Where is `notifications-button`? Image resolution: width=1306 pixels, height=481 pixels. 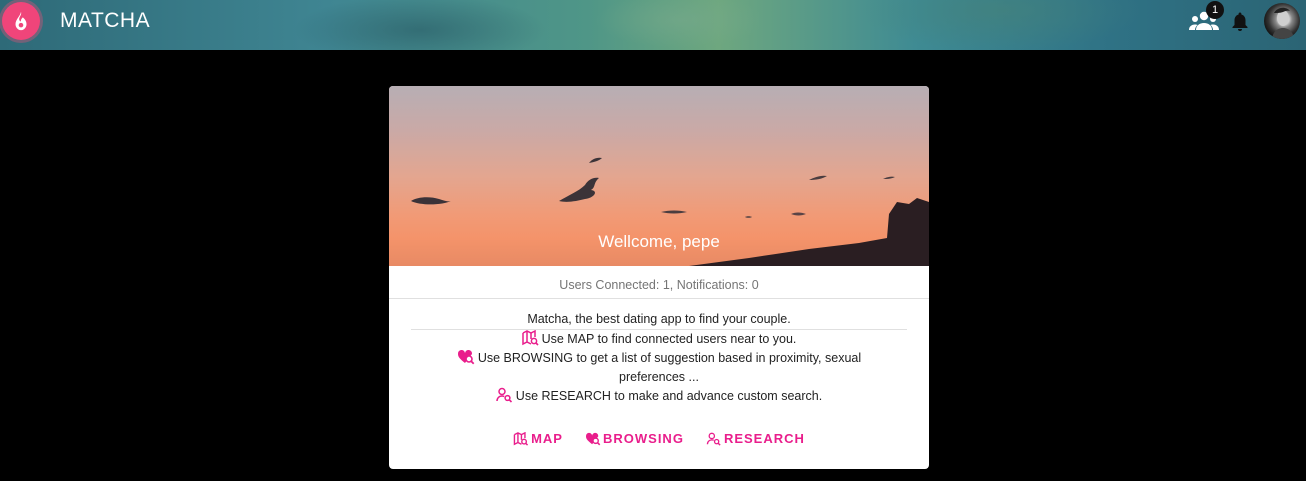
notifications-button is located at coordinates (1240, 21).